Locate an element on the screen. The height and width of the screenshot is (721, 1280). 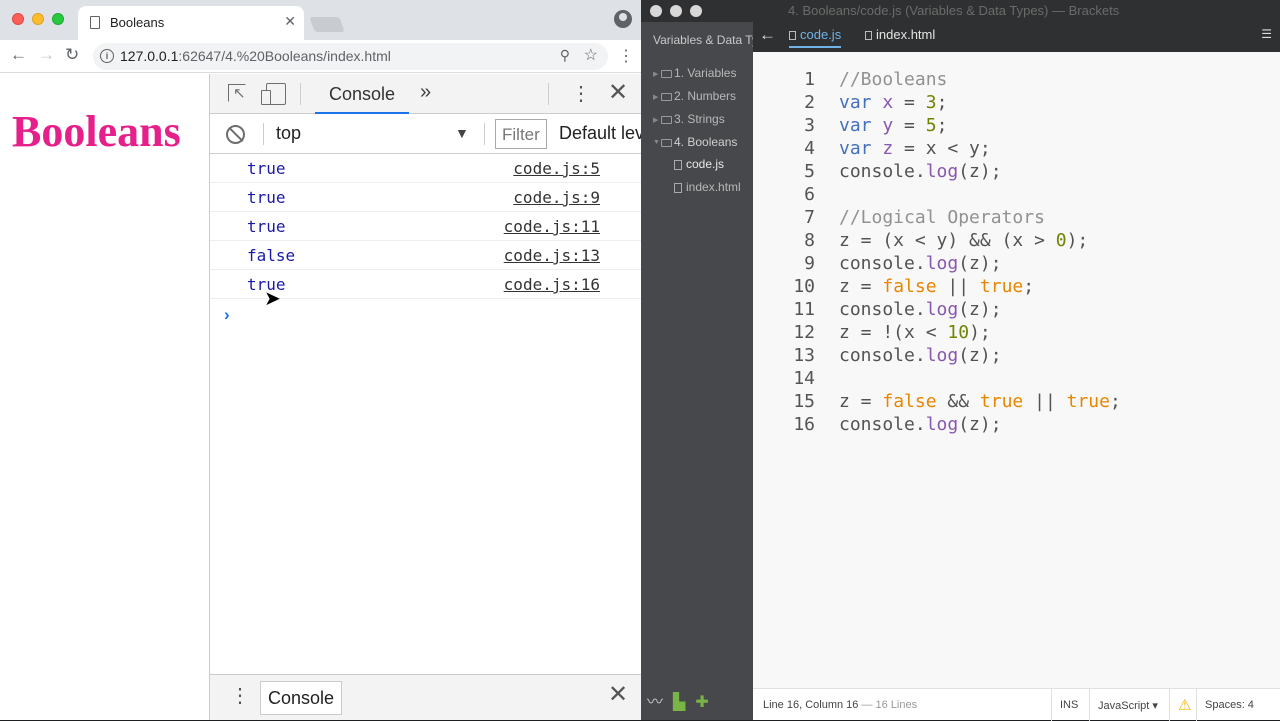
log-source-link: code.js:11 is located at coordinates (552, 226).